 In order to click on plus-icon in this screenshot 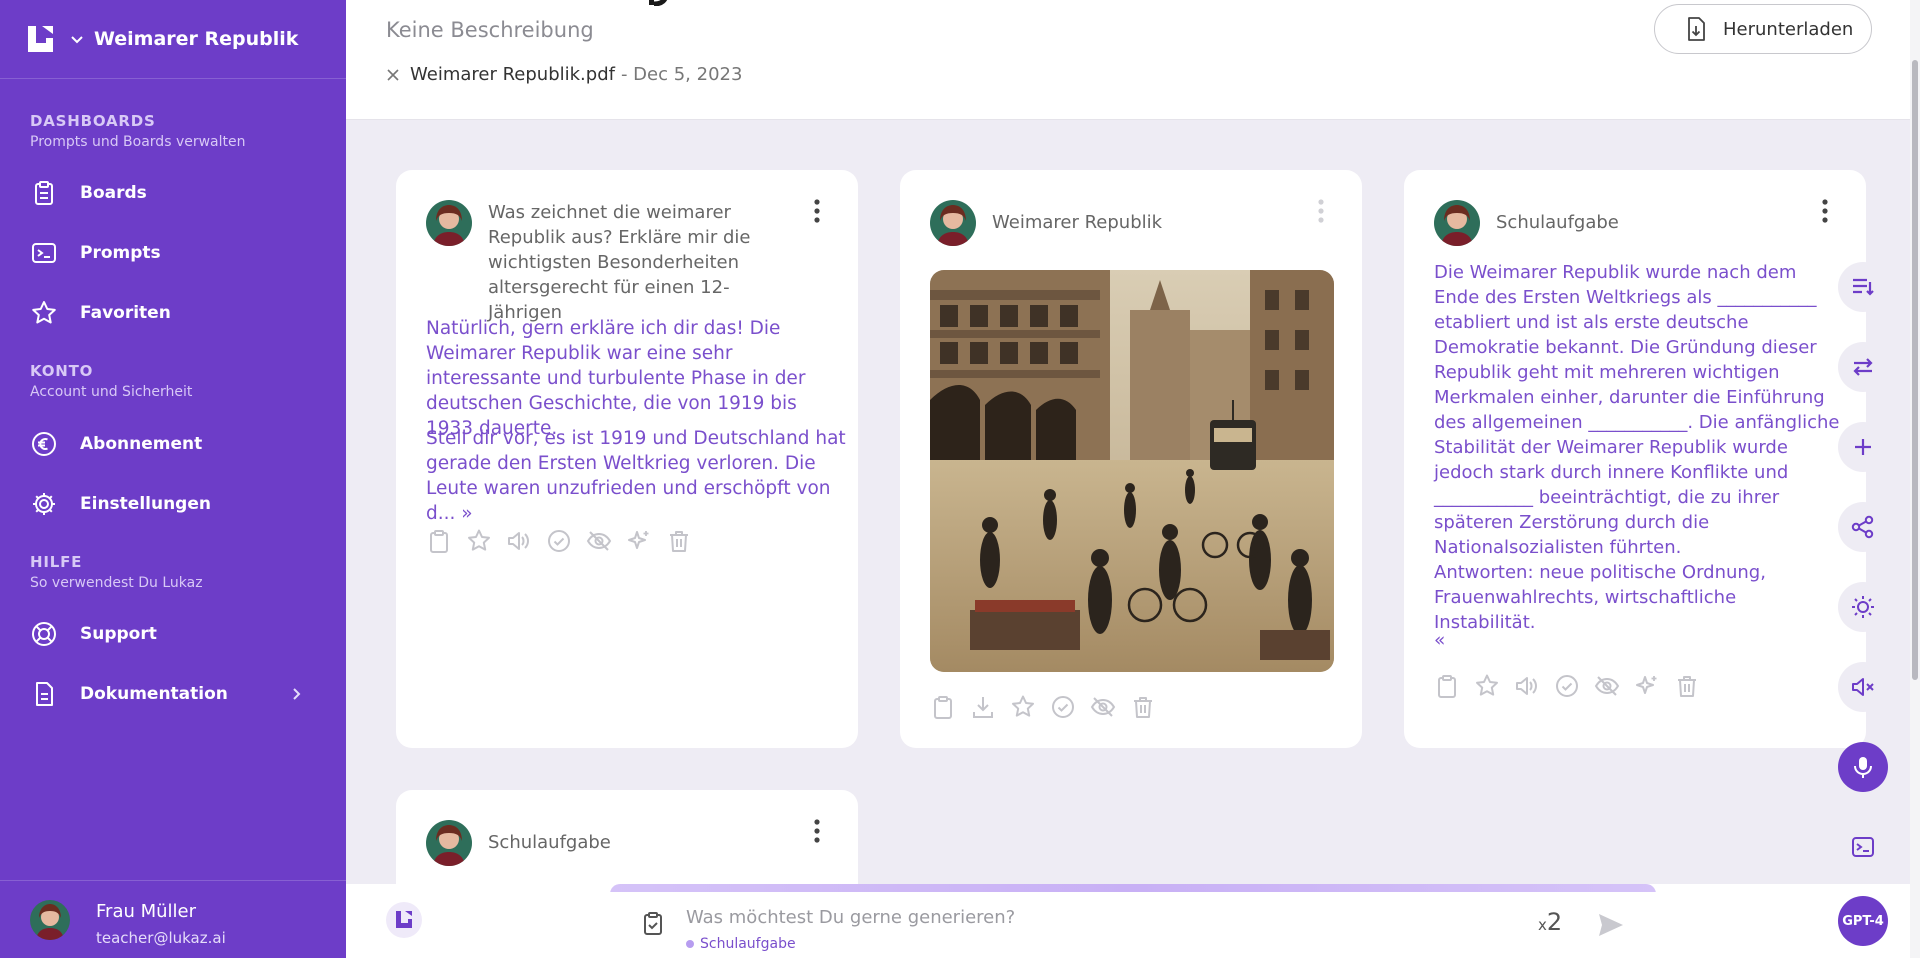, I will do `click(1863, 447)`.